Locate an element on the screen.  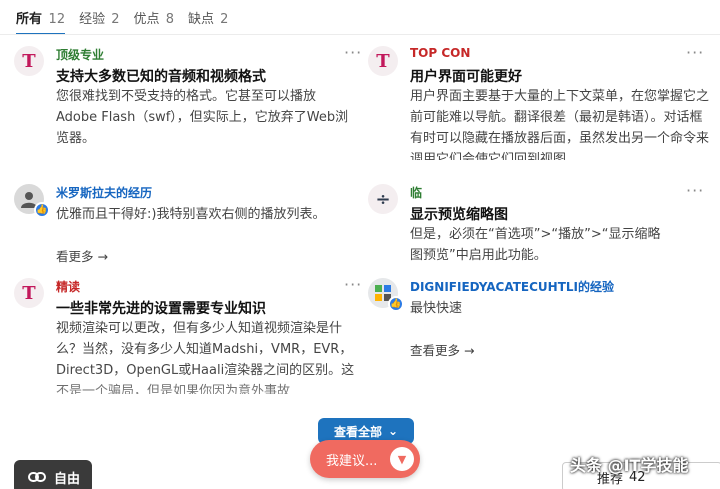
card-title: 支持大多数已知的音频和视频格式 is located at coordinates (161, 77).